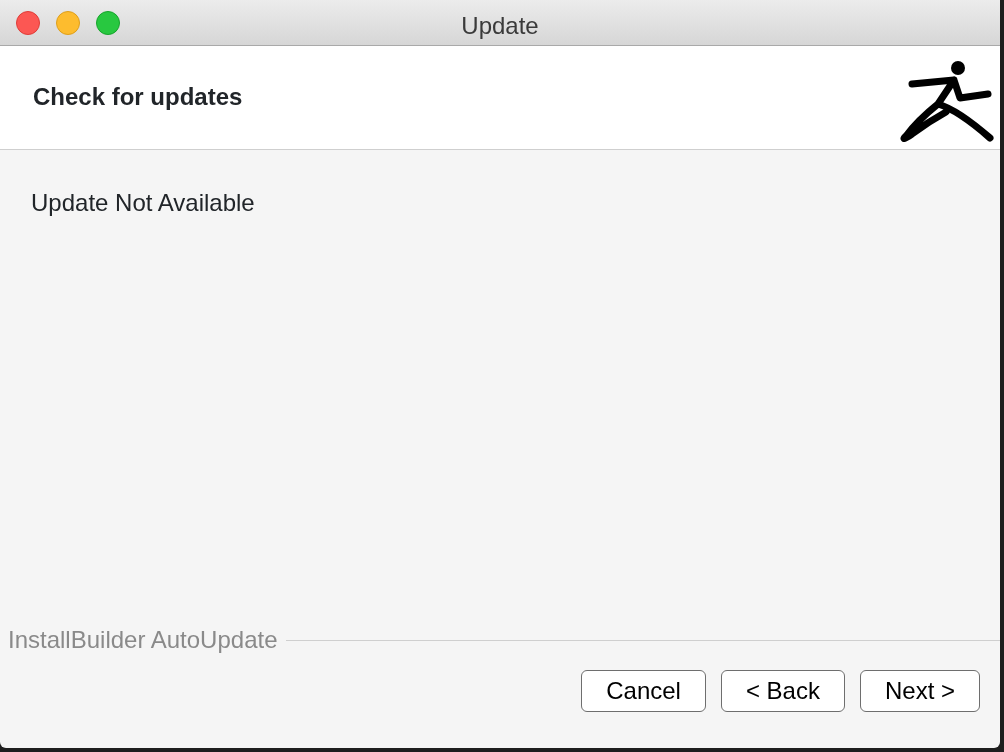 The width and height of the screenshot is (1004, 752). I want to click on back-button: < Back, so click(782, 691).